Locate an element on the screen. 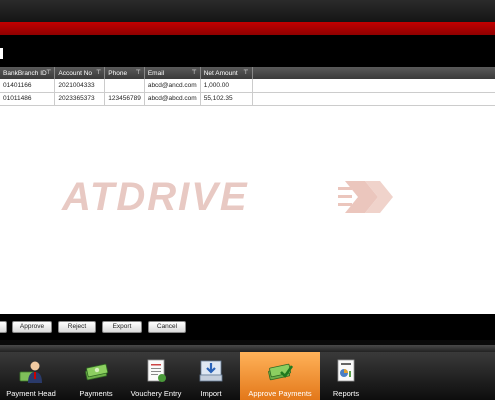  nav-label: Reports is located at coordinates (346, 393).